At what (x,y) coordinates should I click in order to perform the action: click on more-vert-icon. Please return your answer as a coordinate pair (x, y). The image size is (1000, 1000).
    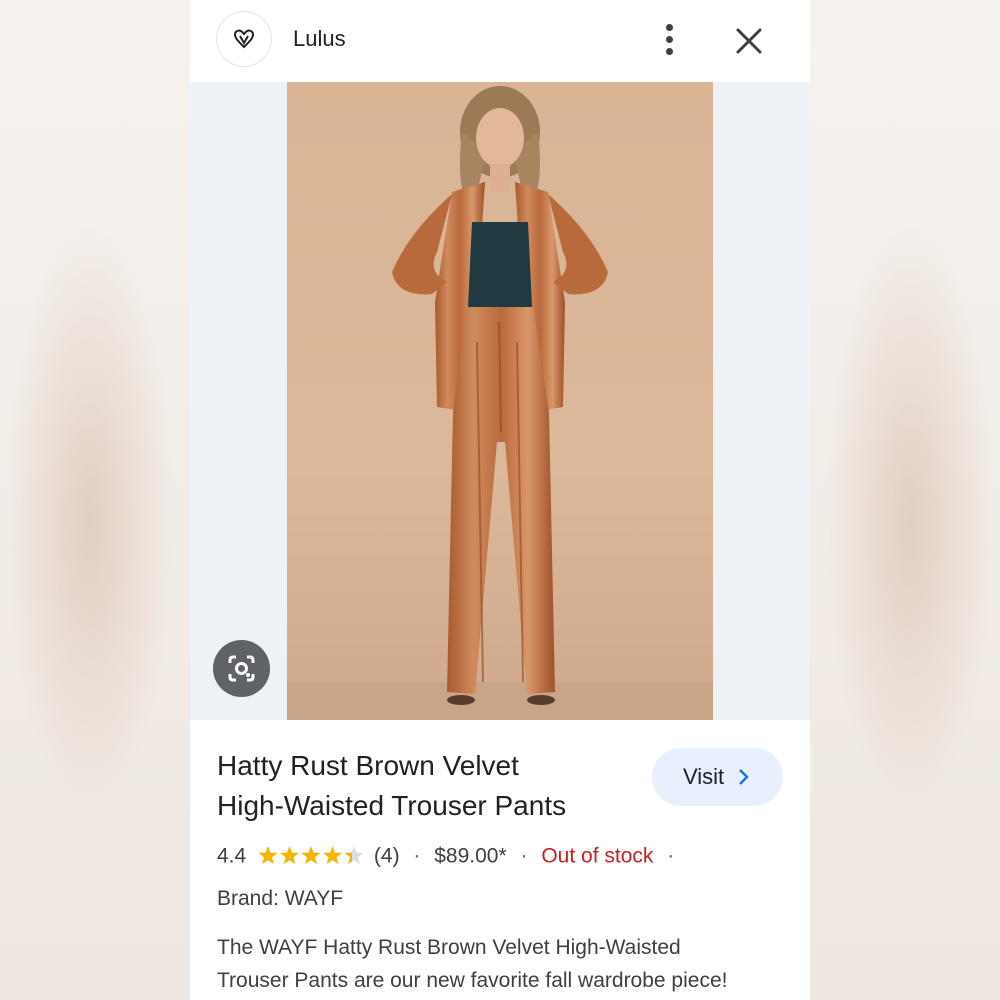
    Looking at the image, I should click on (669, 27).